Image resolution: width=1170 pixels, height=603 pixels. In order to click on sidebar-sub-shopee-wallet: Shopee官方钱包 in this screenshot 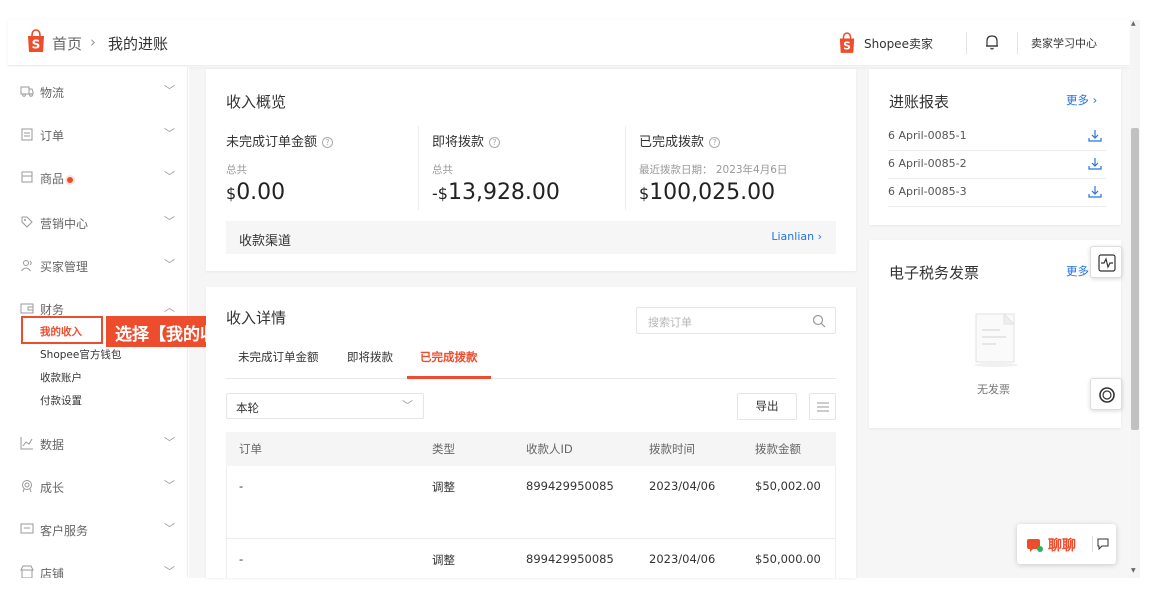, I will do `click(80, 354)`.